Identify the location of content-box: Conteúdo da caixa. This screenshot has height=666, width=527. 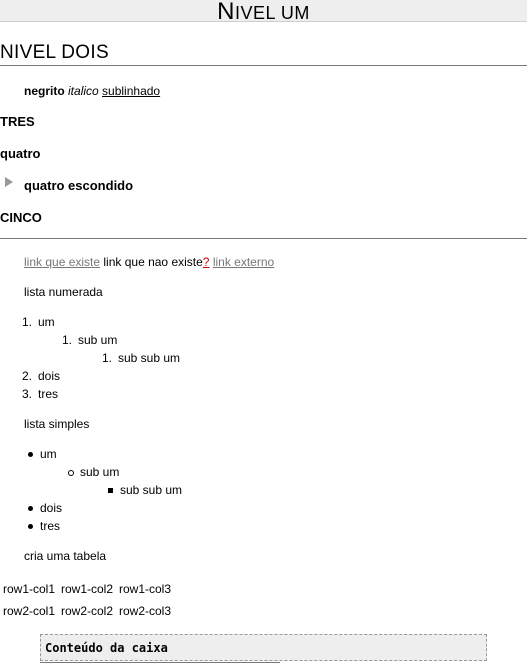
(263, 647).